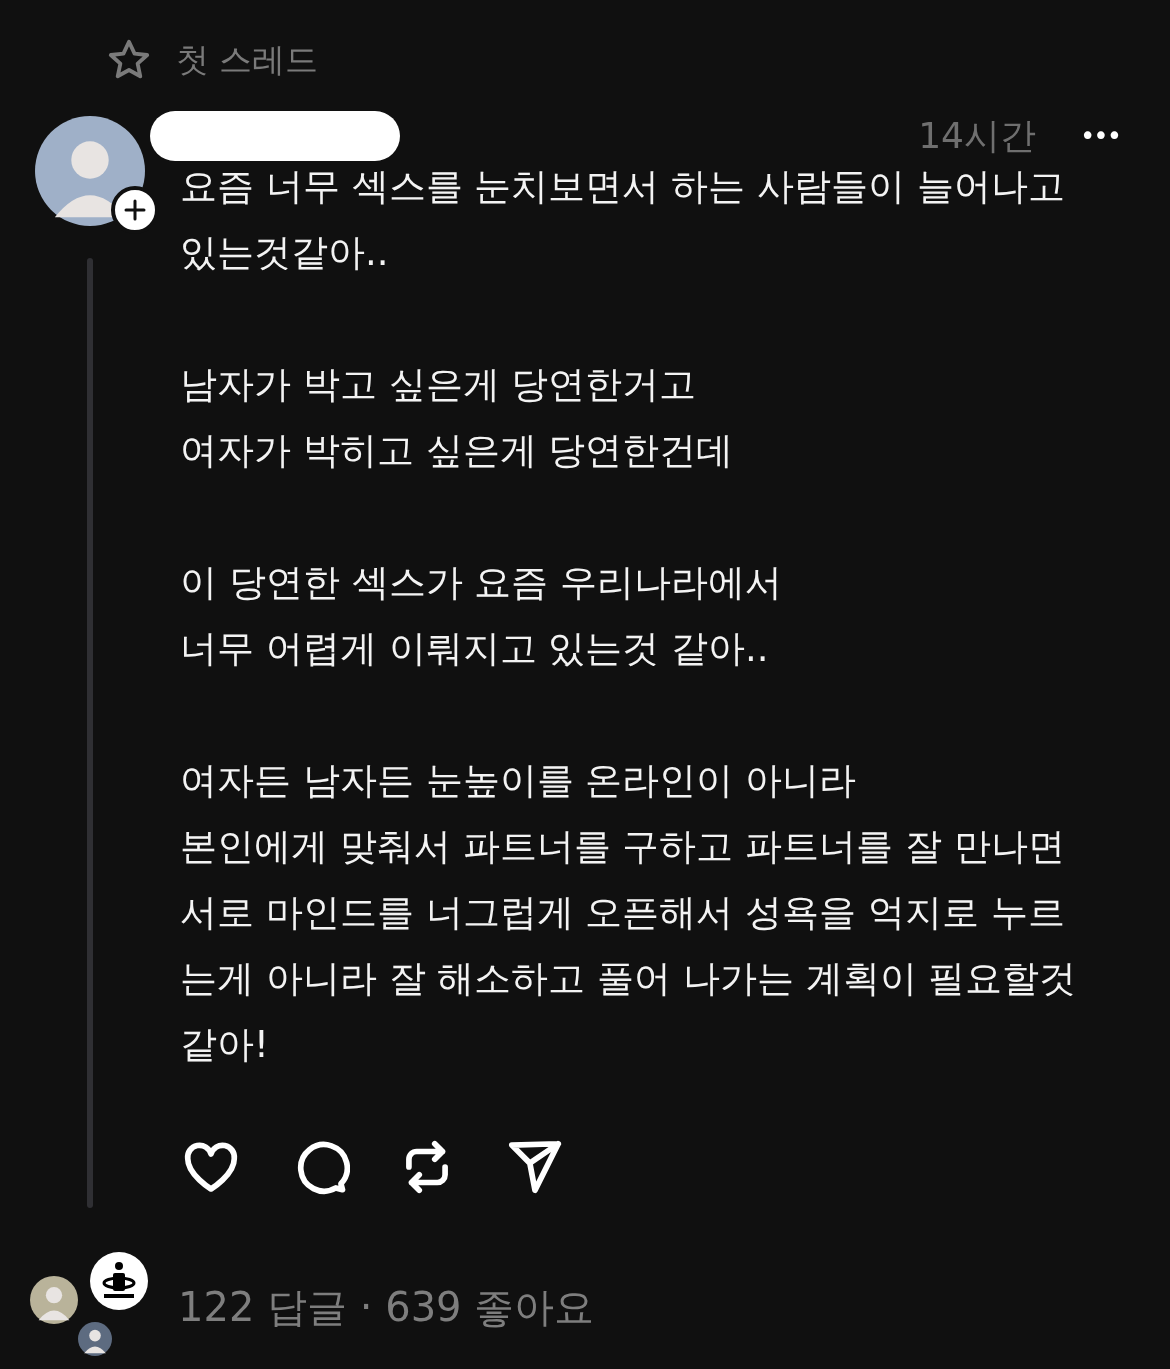  Describe the element at coordinates (457, 418) in the screenshot. I see `post-paragraph: 남자가 박고 싶은게 당연한거고 여자가 박히고 싶은게 당연한건데` at that location.